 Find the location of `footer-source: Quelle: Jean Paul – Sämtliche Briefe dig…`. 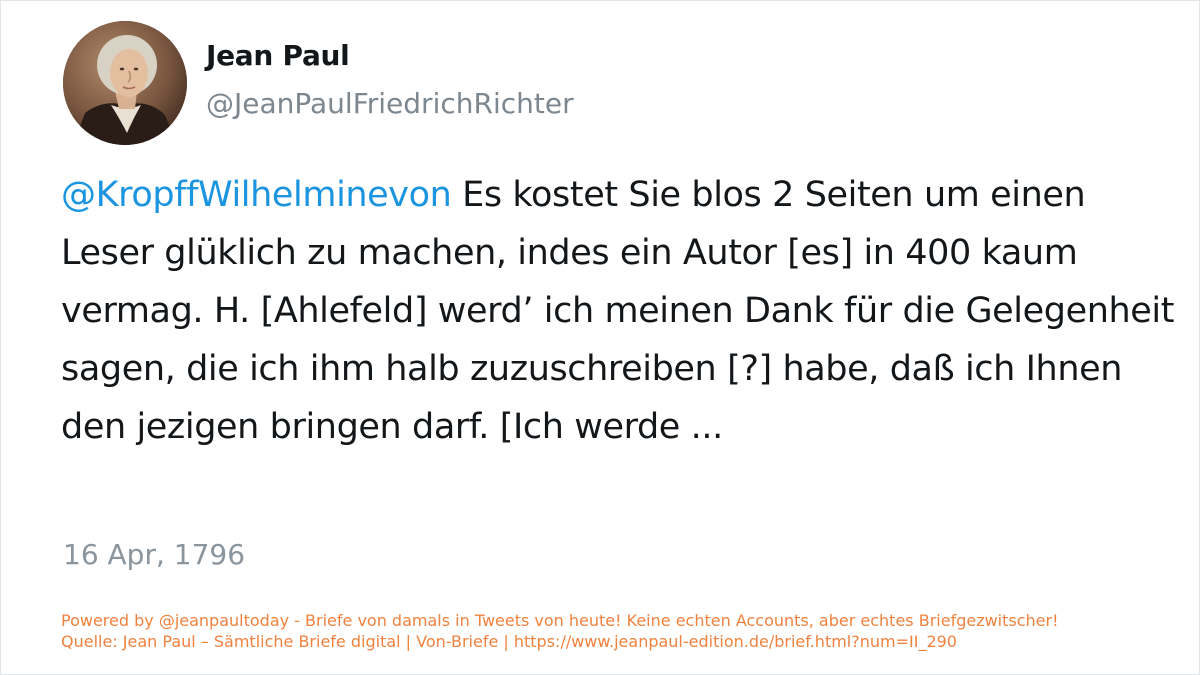

footer-source: Quelle: Jean Paul – Sämtliche Briefe dig… is located at coordinates (509, 641).